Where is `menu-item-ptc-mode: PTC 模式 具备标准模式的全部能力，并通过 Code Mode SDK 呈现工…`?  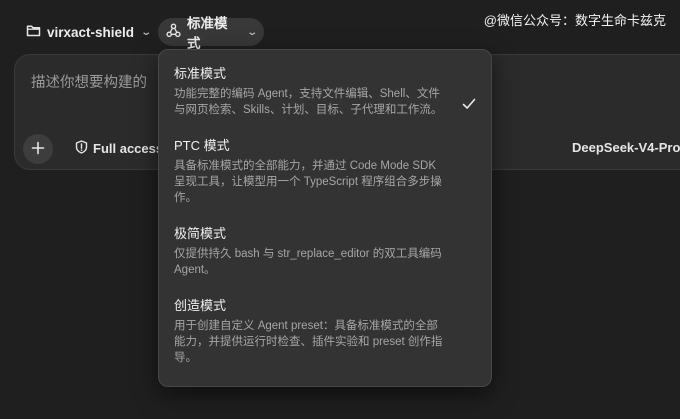
menu-item-ptc-mode: PTC 模式 具备标准模式的全部能力，并通过 Code Mode SDK 呈现工… is located at coordinates (325, 173).